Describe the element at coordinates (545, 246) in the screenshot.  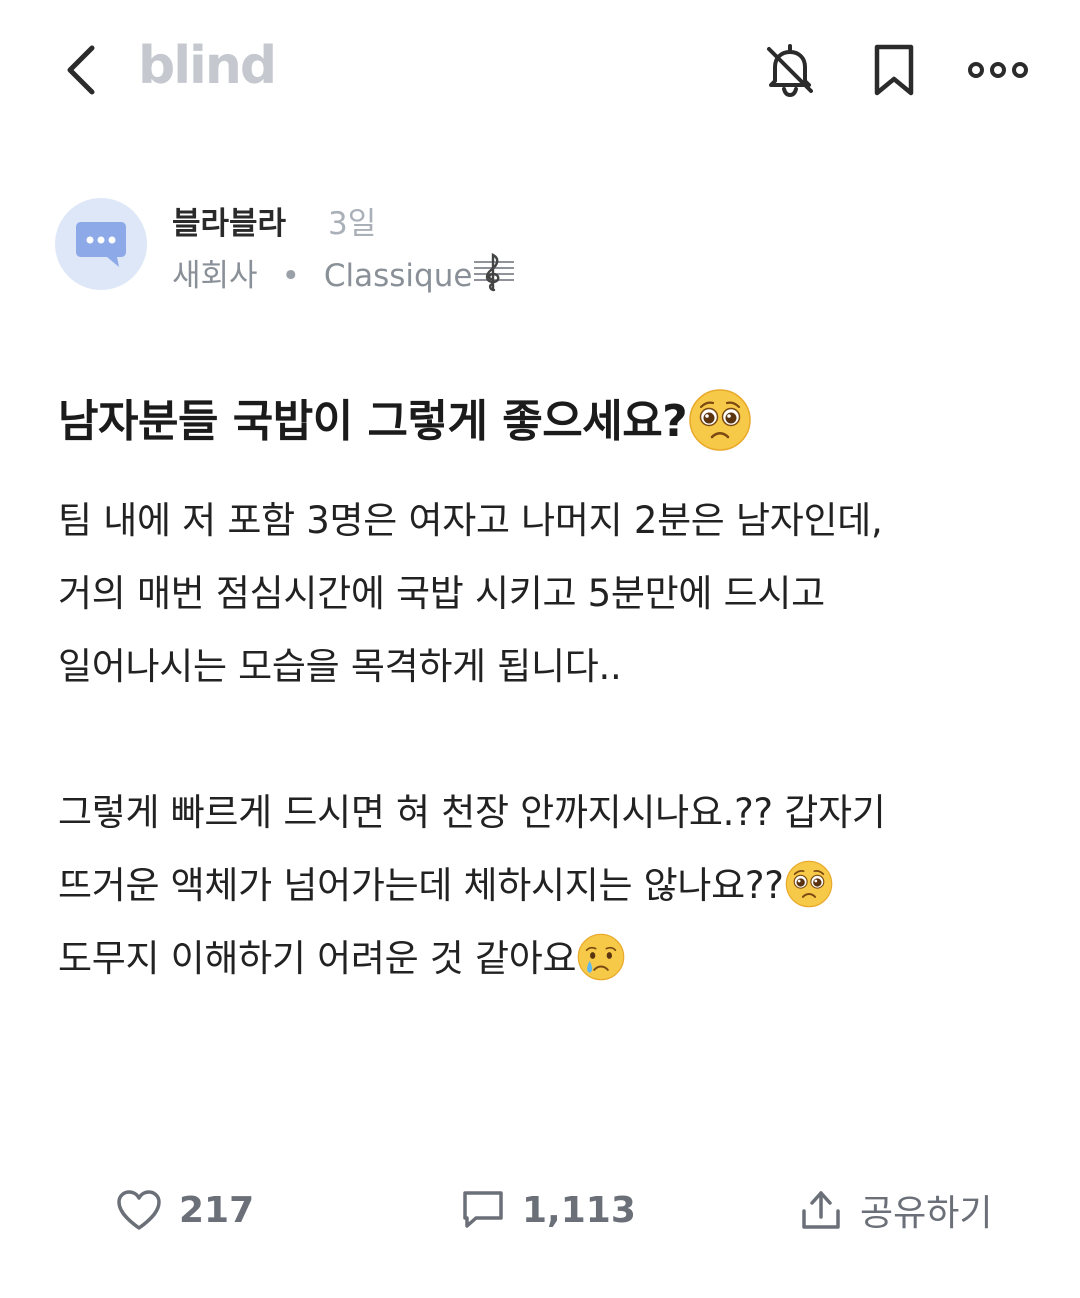
I see `author-info: 블라블라 3일 새회사 • Classique` at that location.